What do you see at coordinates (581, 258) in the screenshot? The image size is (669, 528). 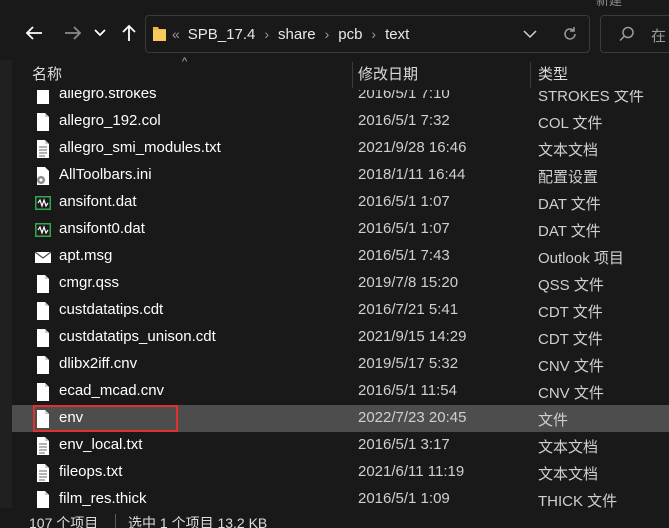 I see `file-type: Outlook 项目` at bounding box center [581, 258].